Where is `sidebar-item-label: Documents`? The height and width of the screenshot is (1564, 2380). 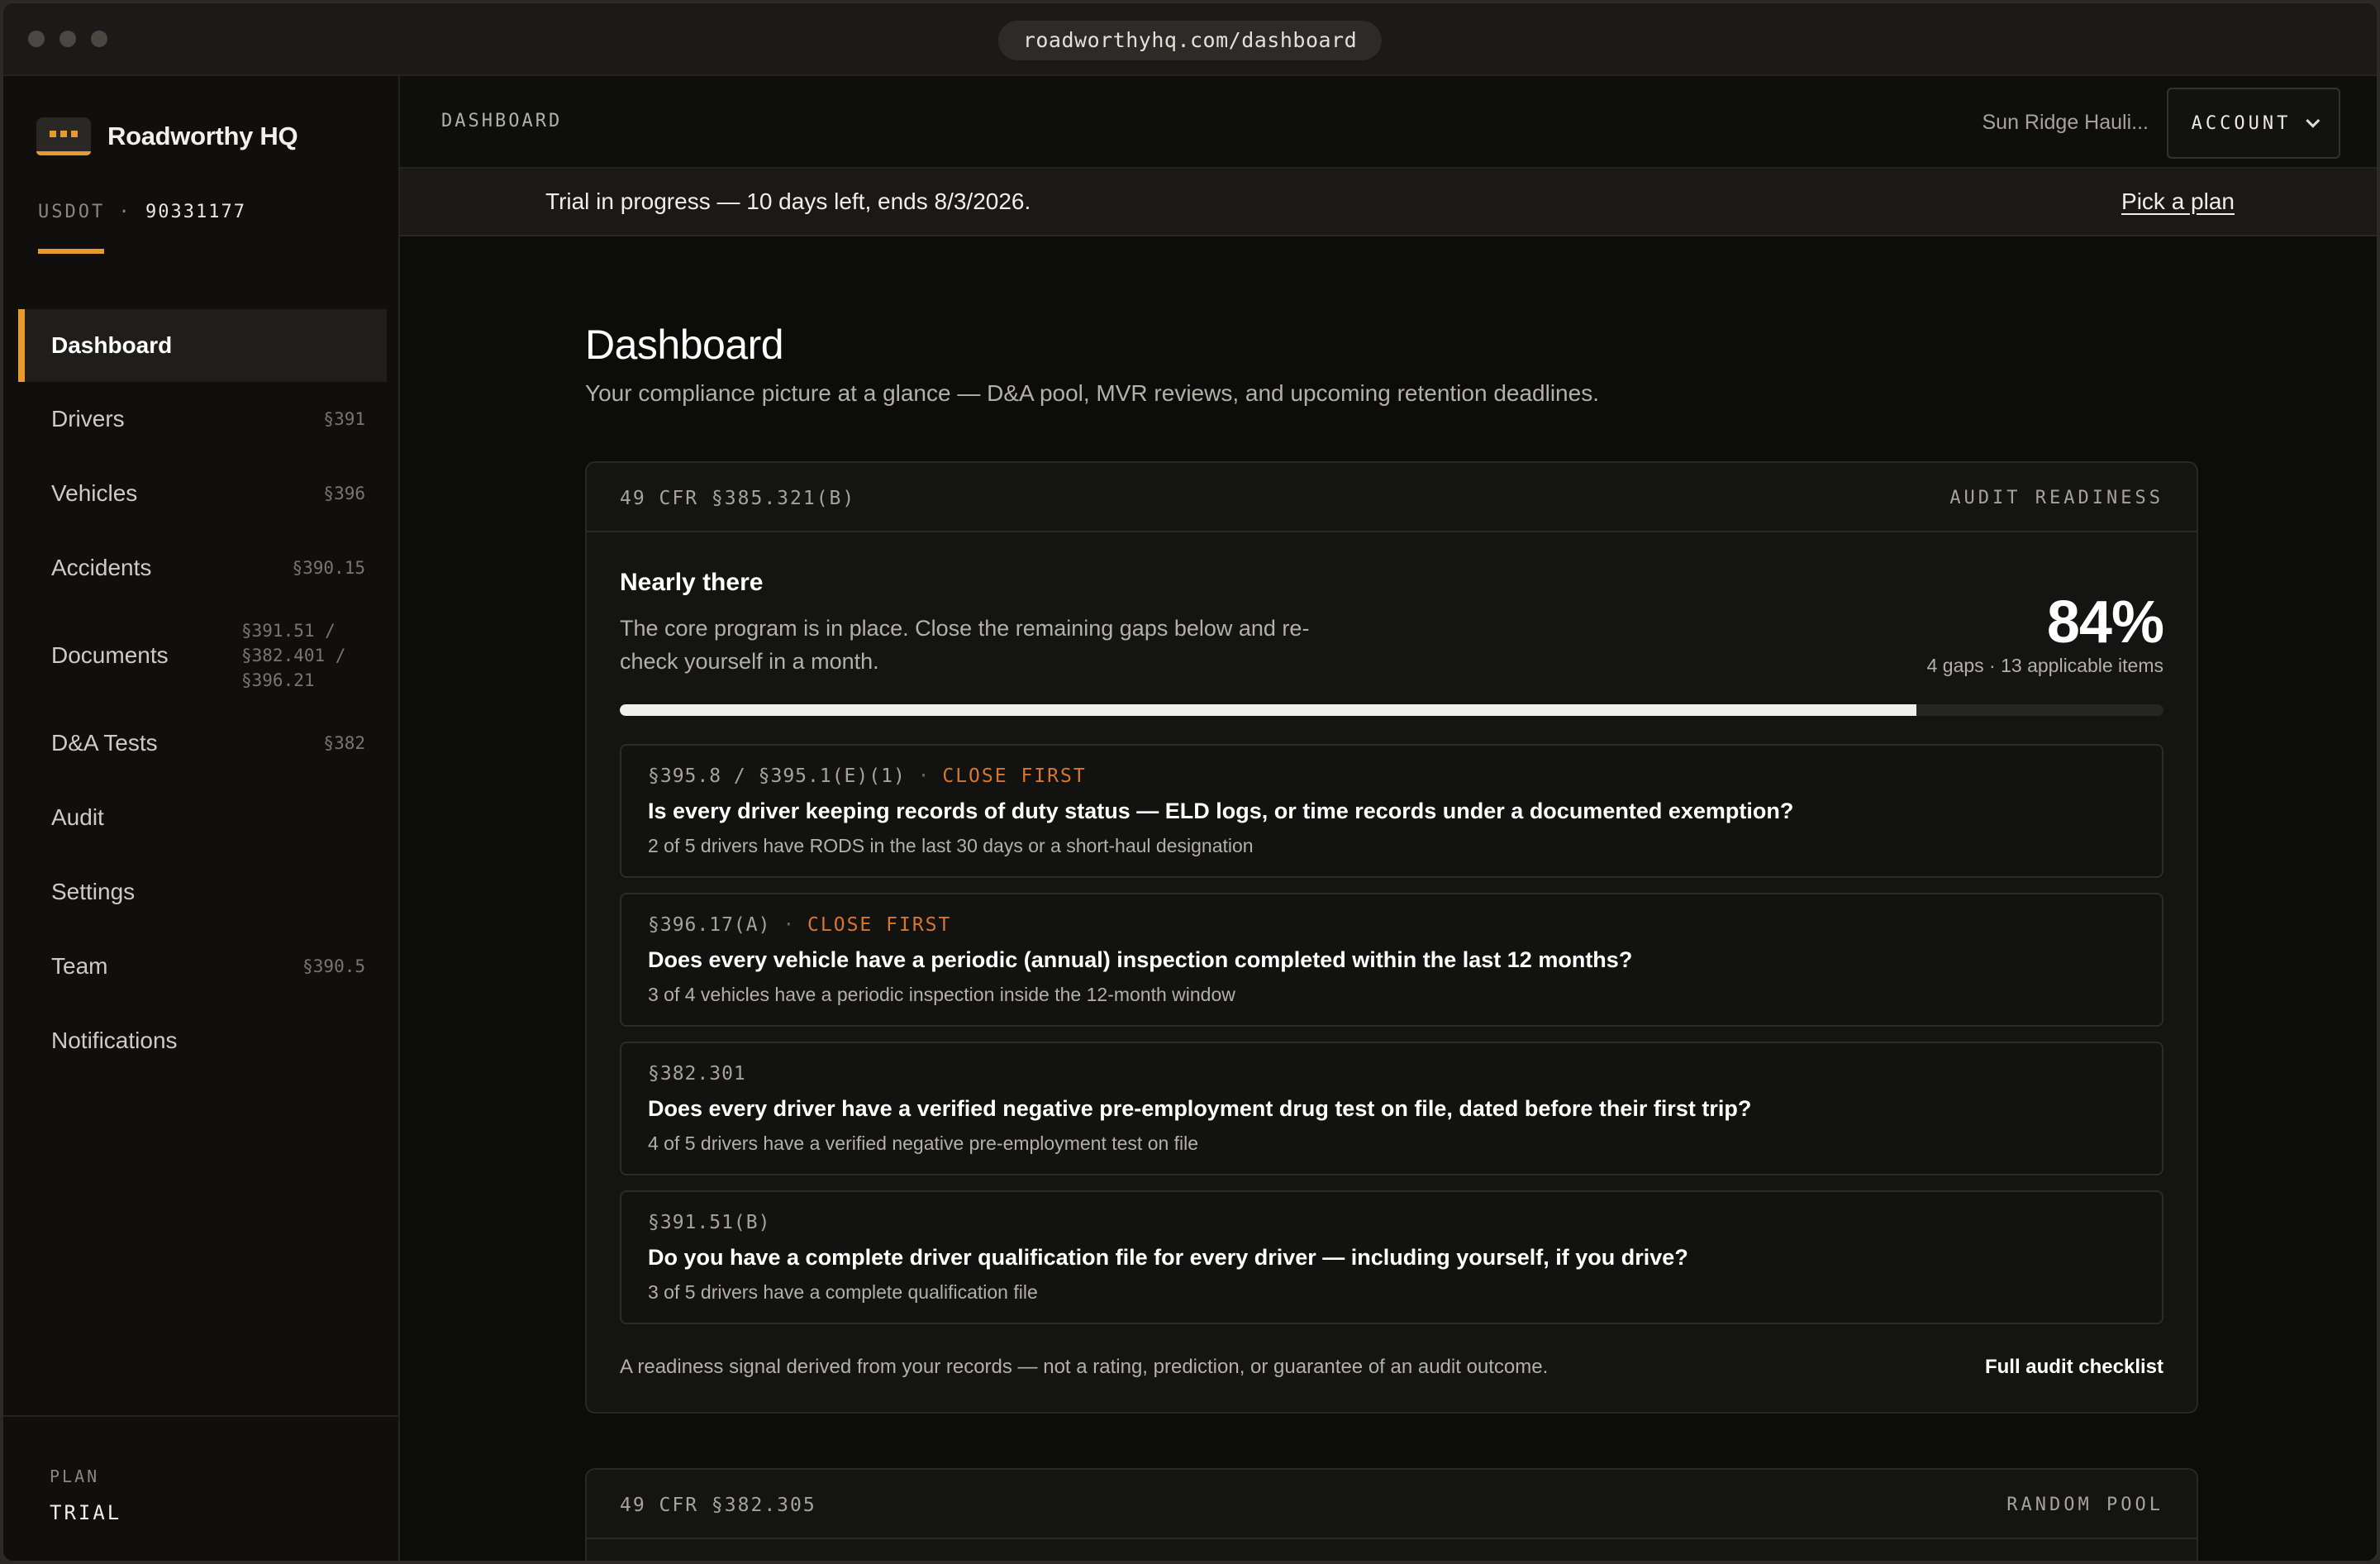
sidebar-item-label: Documents is located at coordinates (110, 655).